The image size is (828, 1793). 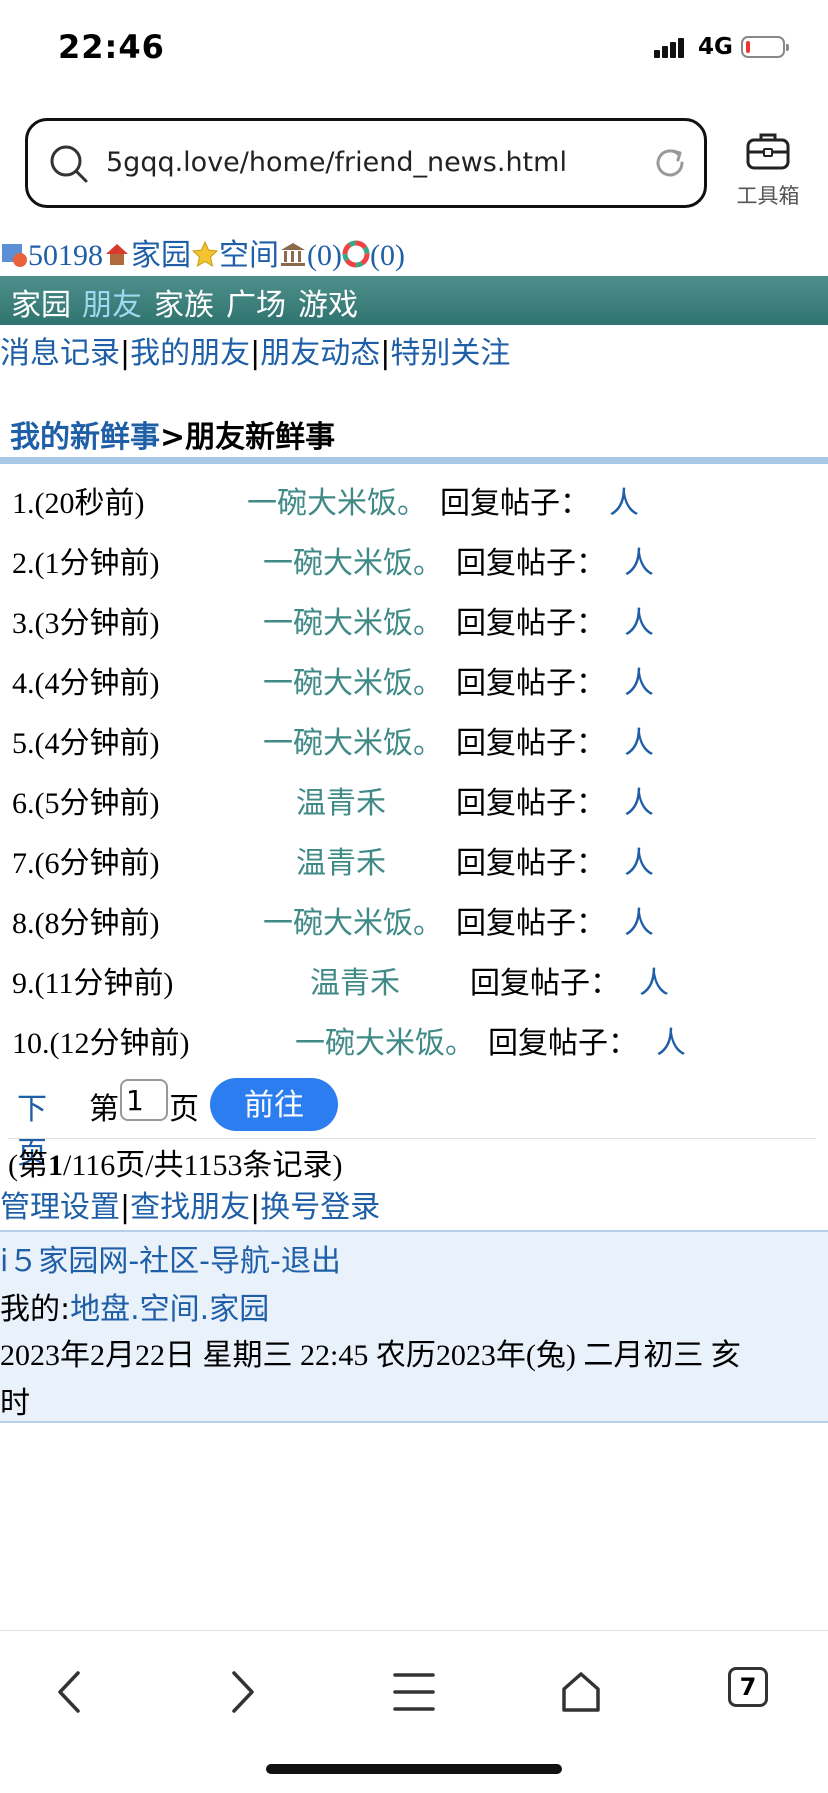 I want to click on go-button: 前往, so click(x=274, y=1104).